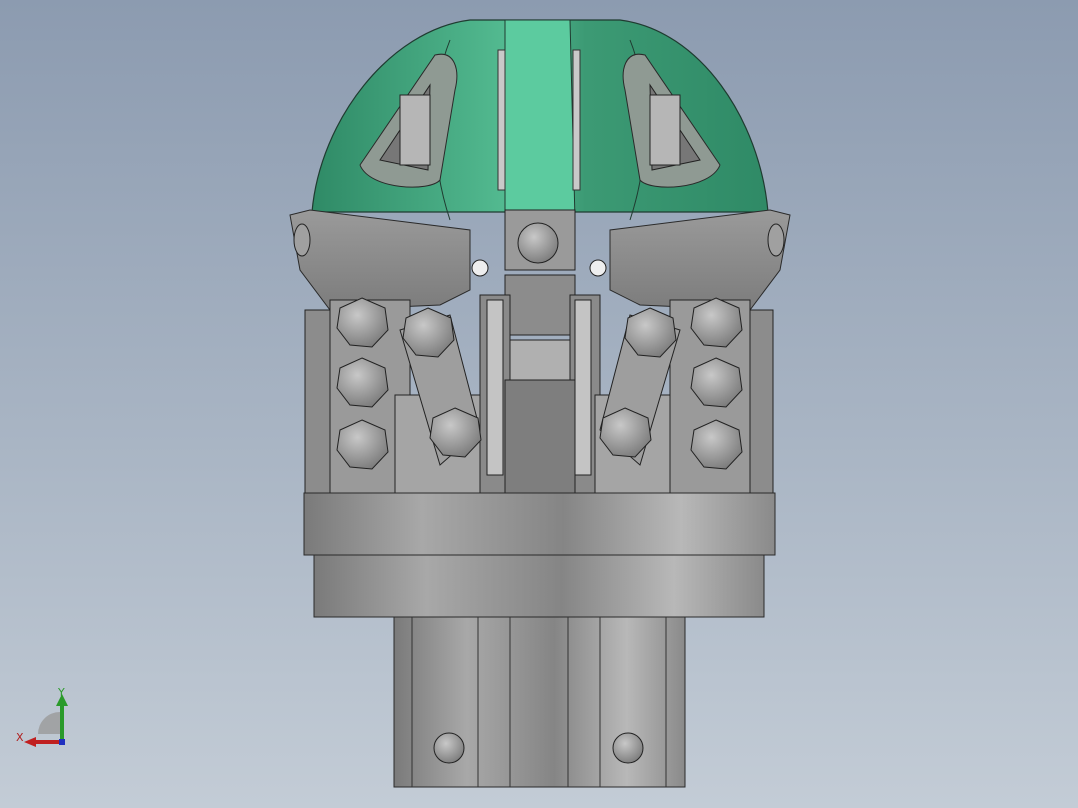 Image resolution: width=1078 pixels, height=808 pixels. I want to click on base-flange, so click(539, 555).